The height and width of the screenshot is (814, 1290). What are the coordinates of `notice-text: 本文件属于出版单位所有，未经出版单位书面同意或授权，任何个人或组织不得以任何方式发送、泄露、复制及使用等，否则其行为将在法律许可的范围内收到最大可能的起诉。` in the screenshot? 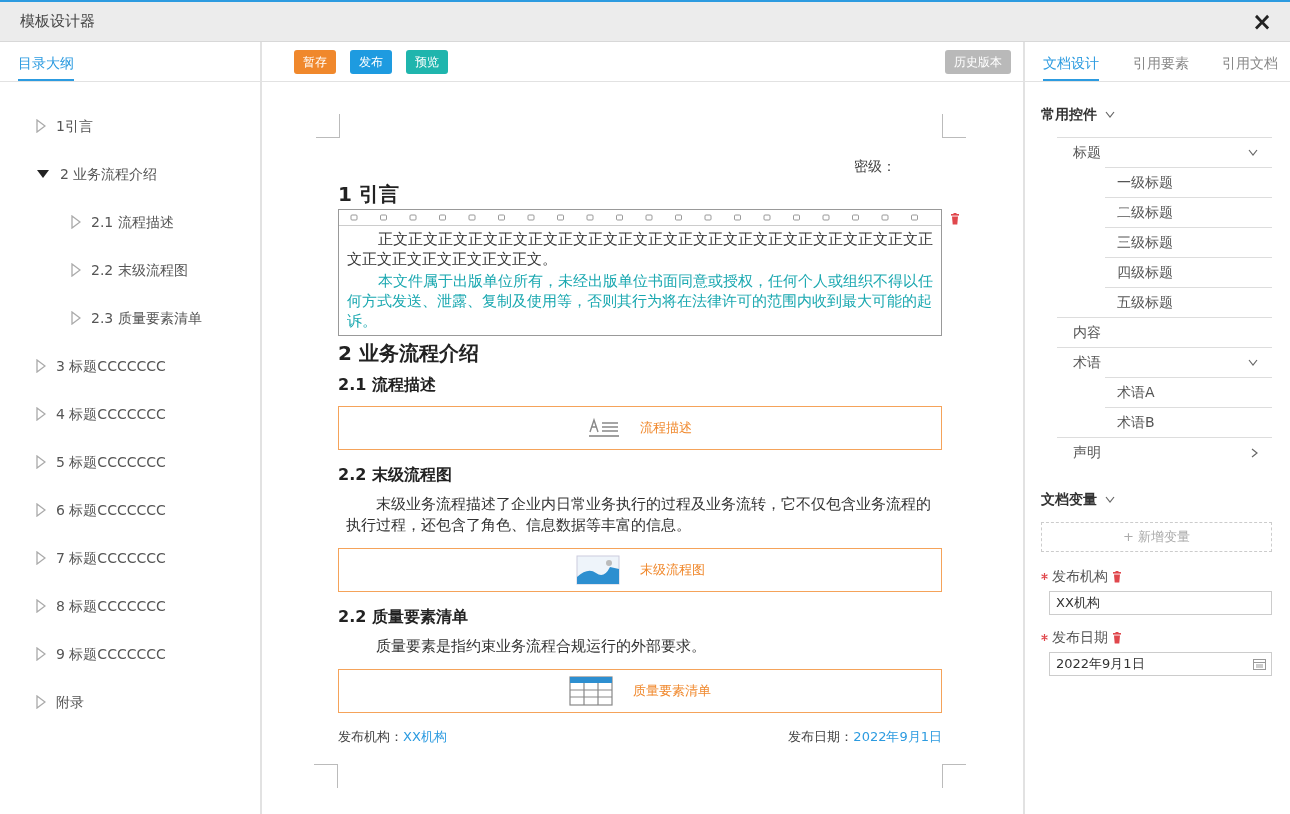 It's located at (640, 301).